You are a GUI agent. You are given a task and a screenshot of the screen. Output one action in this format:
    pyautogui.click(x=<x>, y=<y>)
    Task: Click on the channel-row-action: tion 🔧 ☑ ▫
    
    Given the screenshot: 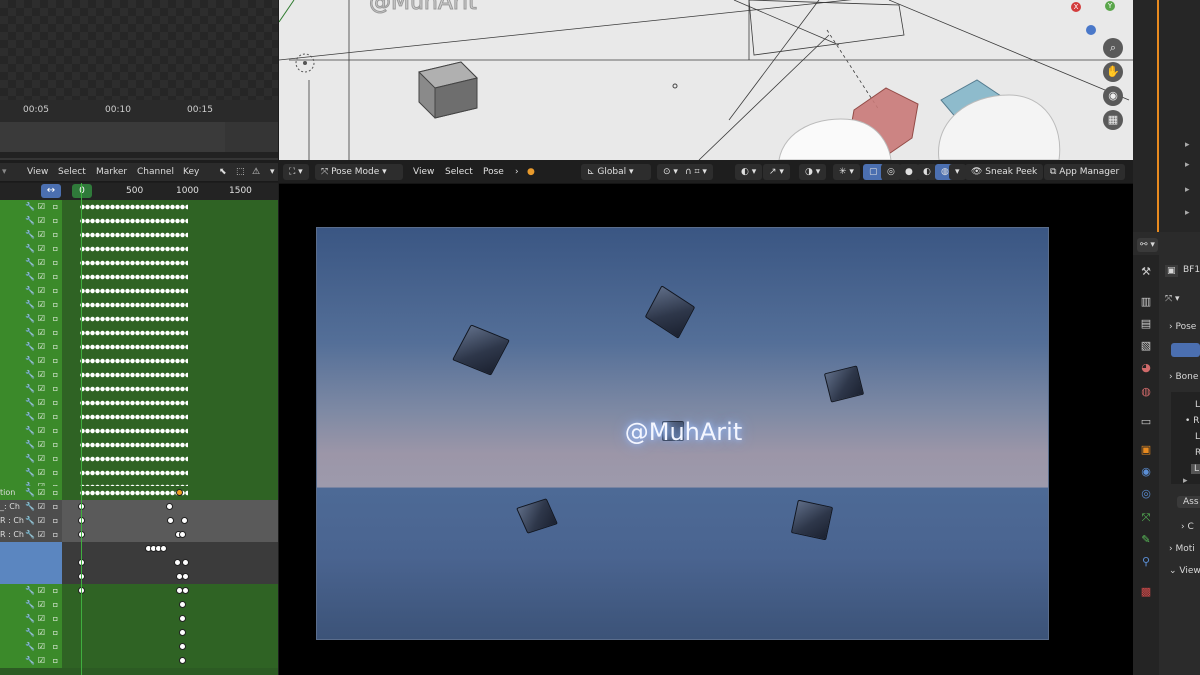 What is the action you would take?
    pyautogui.click(x=139, y=493)
    